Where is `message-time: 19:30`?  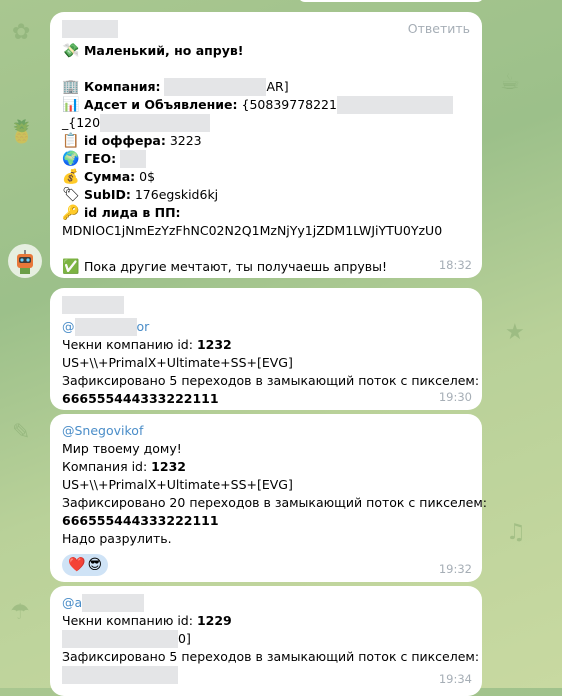 message-time: 19:30 is located at coordinates (455, 397).